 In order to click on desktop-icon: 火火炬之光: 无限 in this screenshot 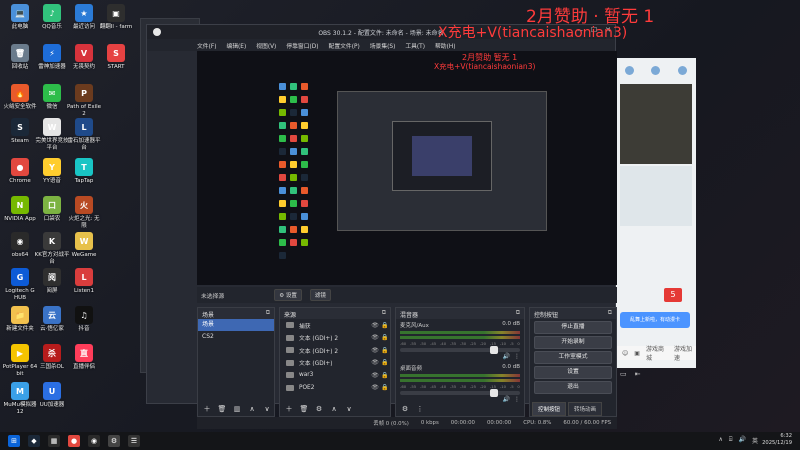, I will do `click(84, 213)`.